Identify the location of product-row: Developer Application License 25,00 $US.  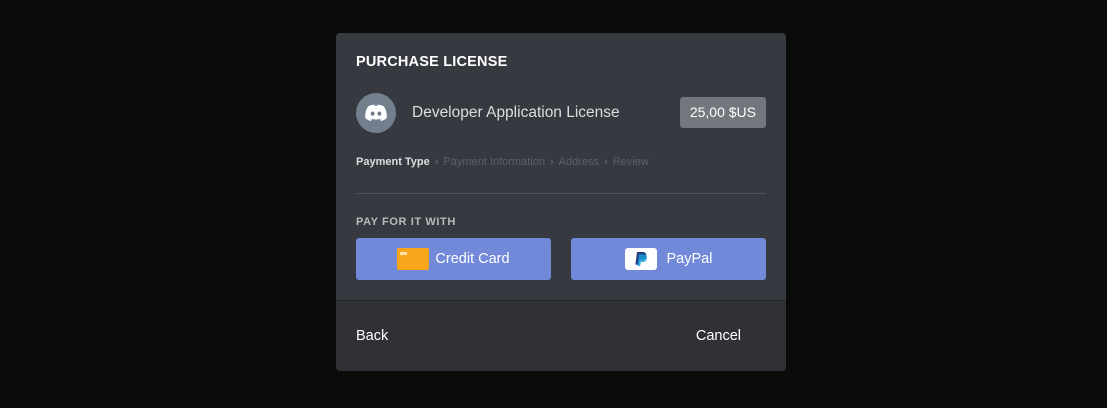
(561, 113).